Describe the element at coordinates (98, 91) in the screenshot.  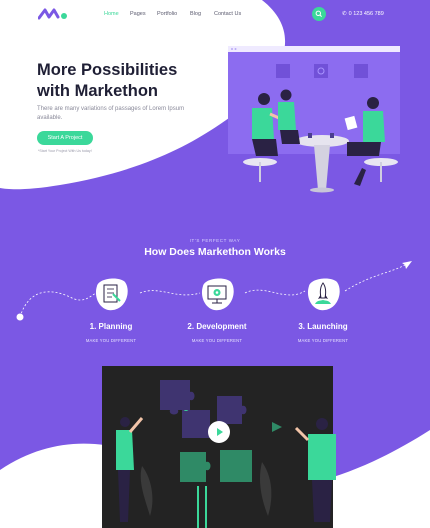
I see `hero-title-line2: with Markethon` at that location.